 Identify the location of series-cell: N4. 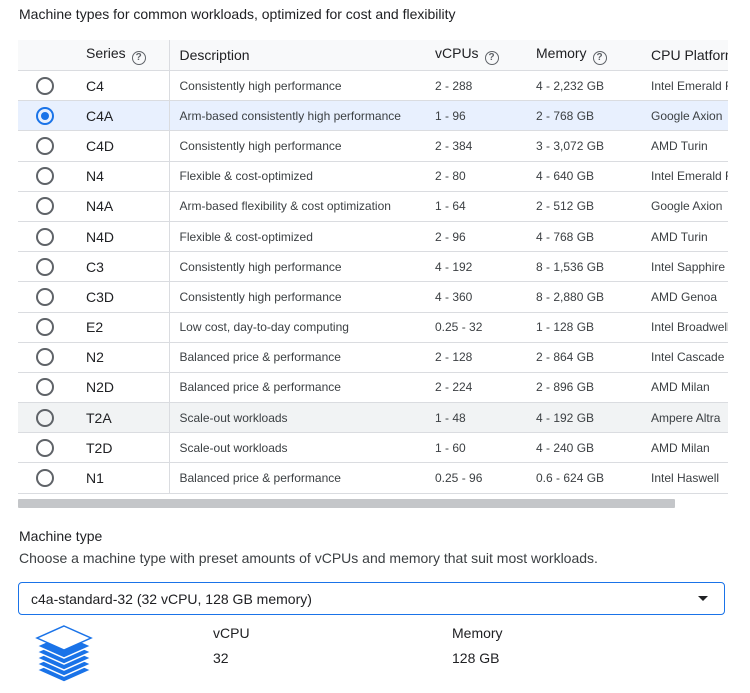
(122, 176).